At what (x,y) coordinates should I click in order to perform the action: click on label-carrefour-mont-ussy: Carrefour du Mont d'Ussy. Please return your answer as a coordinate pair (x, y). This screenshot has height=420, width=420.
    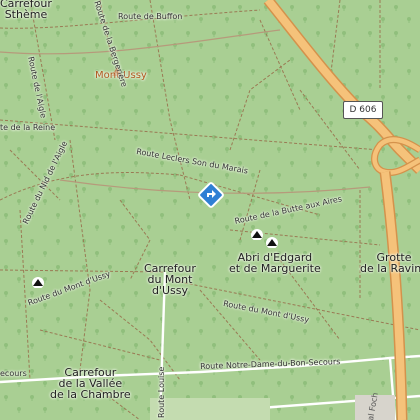
    Looking at the image, I should click on (170, 279).